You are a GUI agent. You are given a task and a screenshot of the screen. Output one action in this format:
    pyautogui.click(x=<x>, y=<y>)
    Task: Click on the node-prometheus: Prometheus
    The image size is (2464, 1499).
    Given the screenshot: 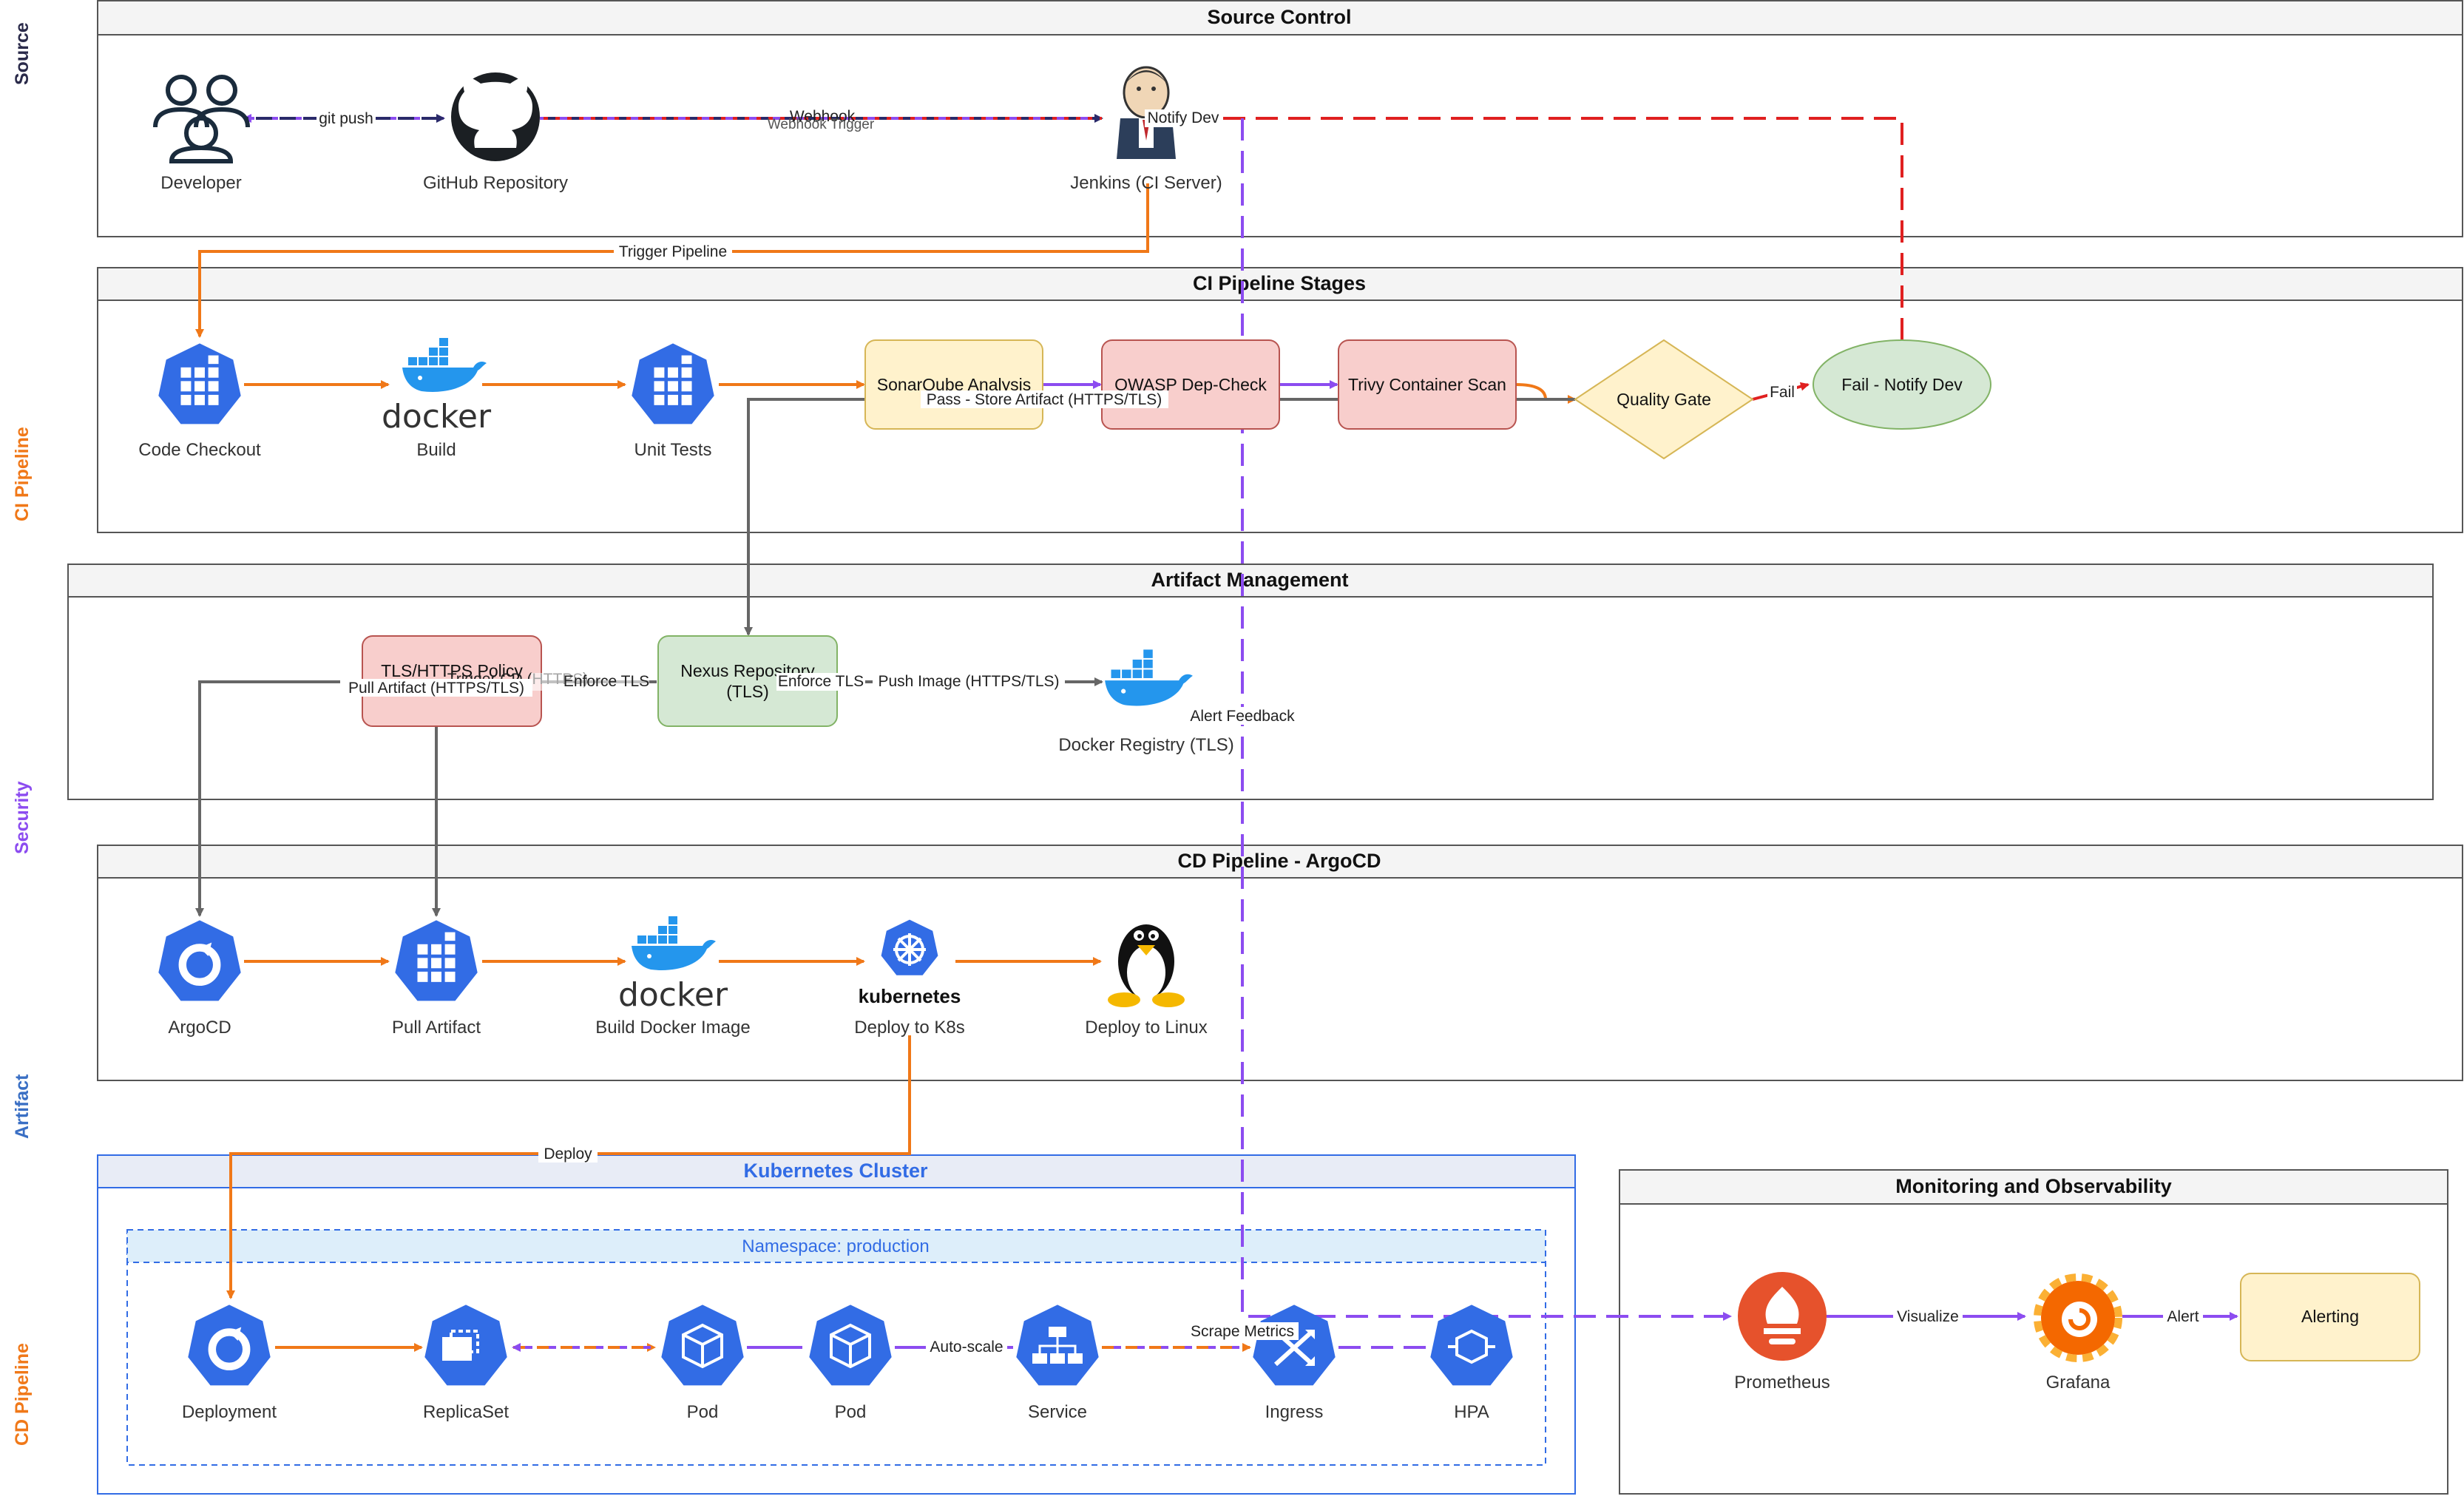 What is the action you would take?
    pyautogui.click(x=1782, y=1332)
    